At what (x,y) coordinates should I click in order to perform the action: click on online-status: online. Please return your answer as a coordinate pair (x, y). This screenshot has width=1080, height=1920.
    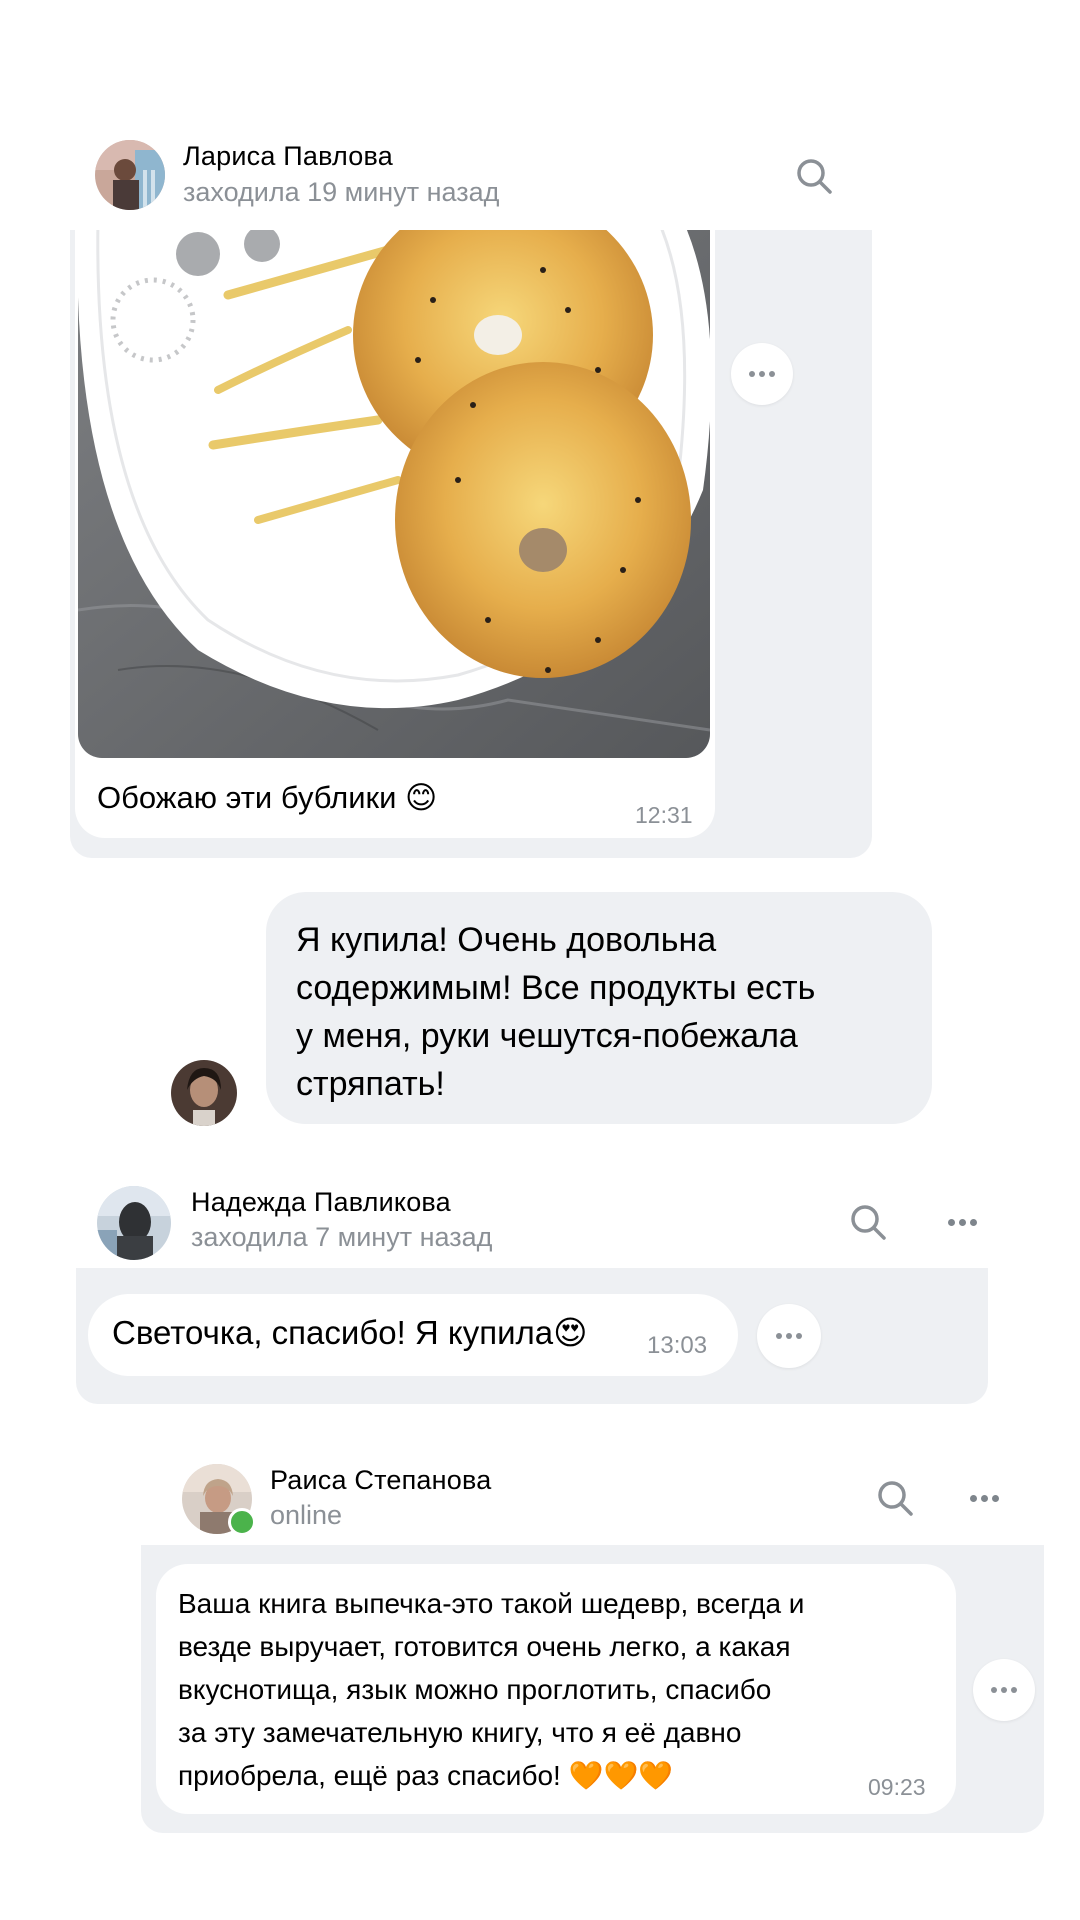
    Looking at the image, I should click on (306, 1515).